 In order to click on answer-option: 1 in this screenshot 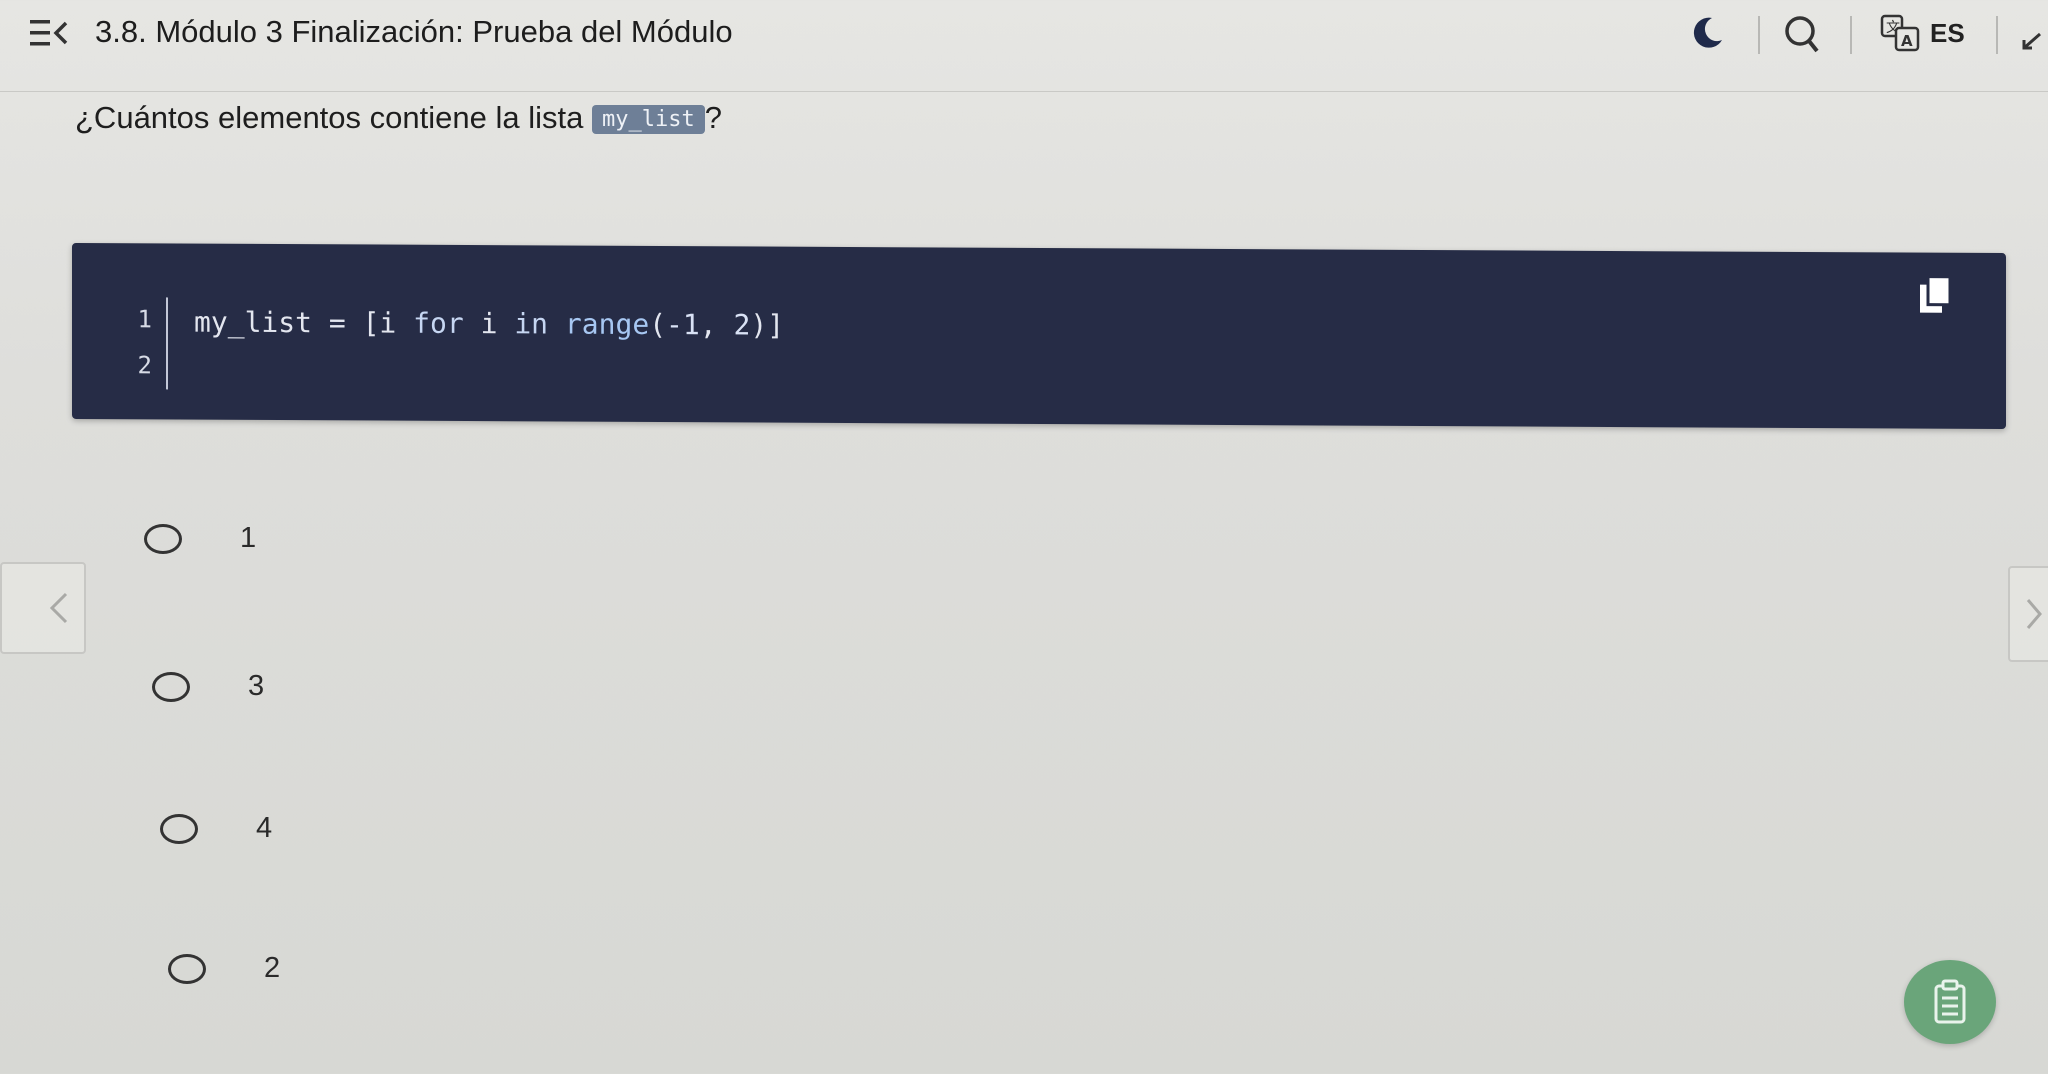, I will do `click(200, 538)`.